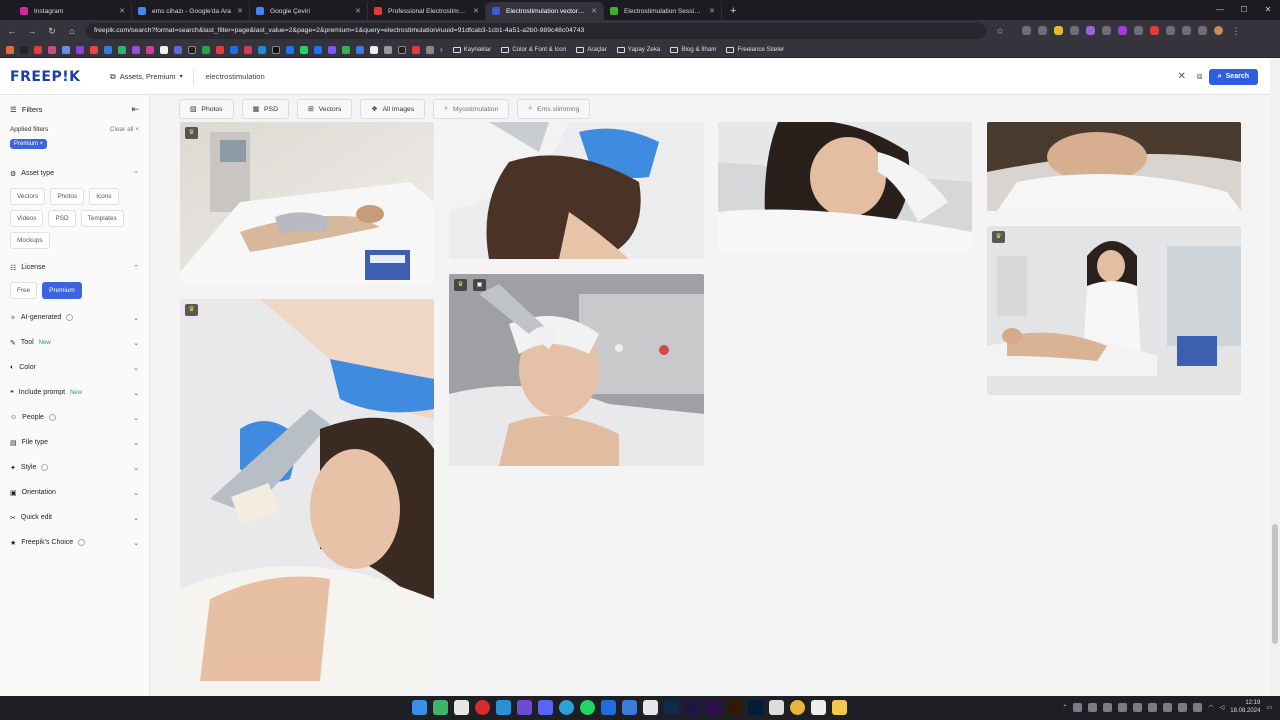  What do you see at coordinates (62, 218) in the screenshot?
I see `asset-type-option: PSD` at bounding box center [62, 218].